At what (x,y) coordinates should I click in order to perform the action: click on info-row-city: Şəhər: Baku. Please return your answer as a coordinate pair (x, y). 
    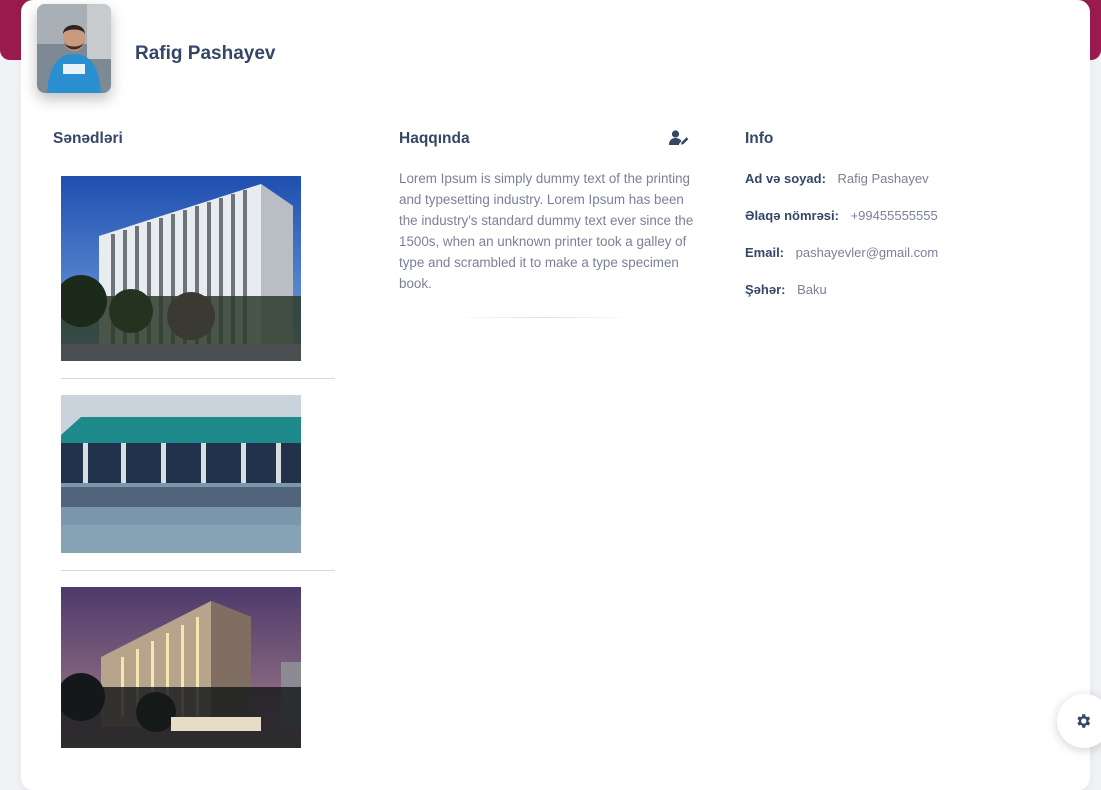
    Looking at the image, I should click on (786, 289).